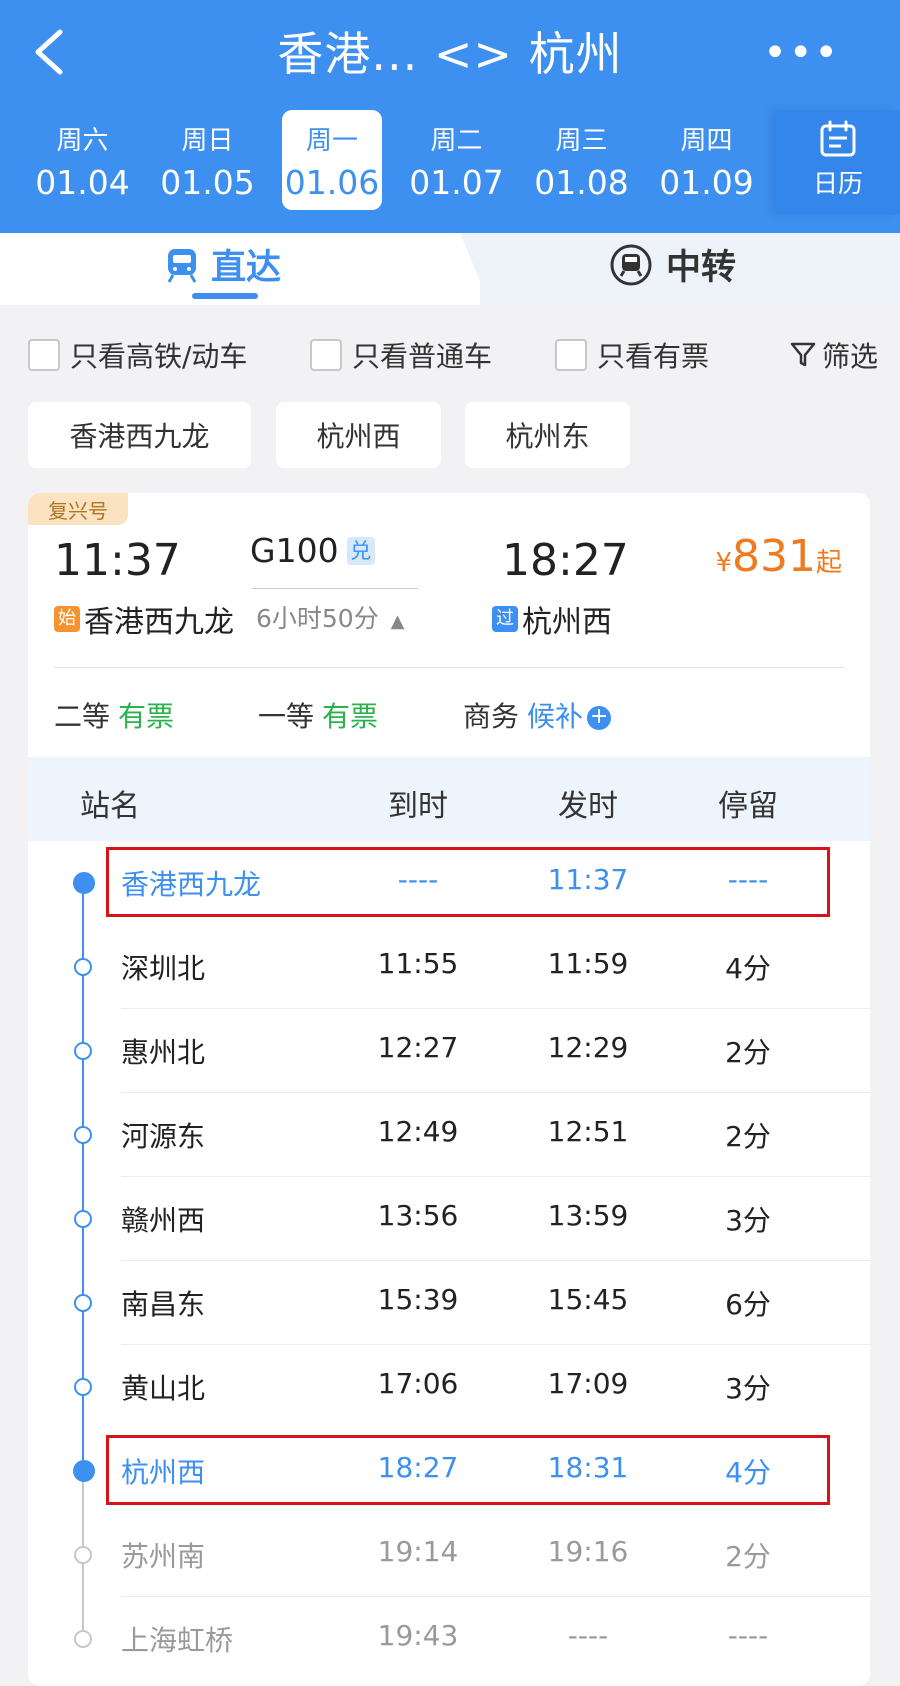 The width and height of the screenshot is (900, 1686). What do you see at coordinates (397, 621) in the screenshot?
I see `caret-up-icon: ▲` at bounding box center [397, 621].